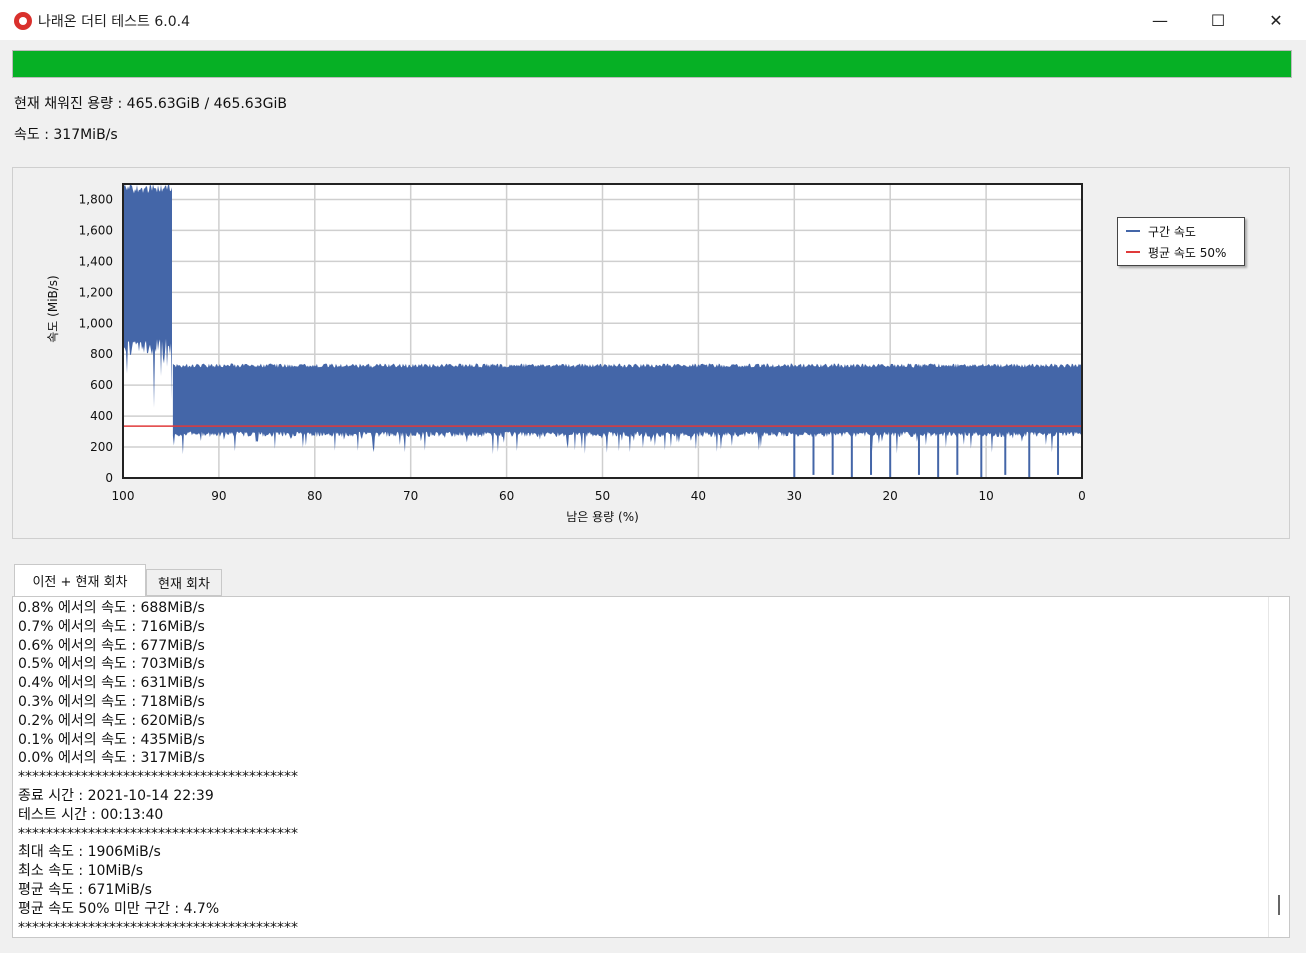  Describe the element at coordinates (109, 478) in the screenshot. I see `y-tick-label: 0` at that location.